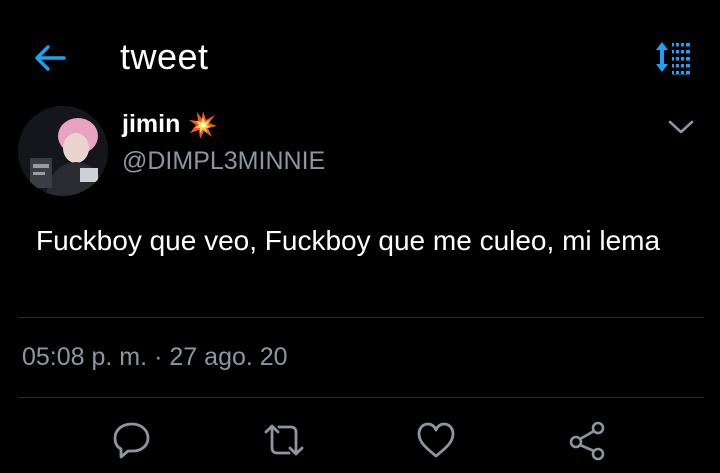 Image resolution: width=720 pixels, height=473 pixels. What do you see at coordinates (223, 161) in the screenshot?
I see `author-handle: @DIMPL3MINNIE` at bounding box center [223, 161].